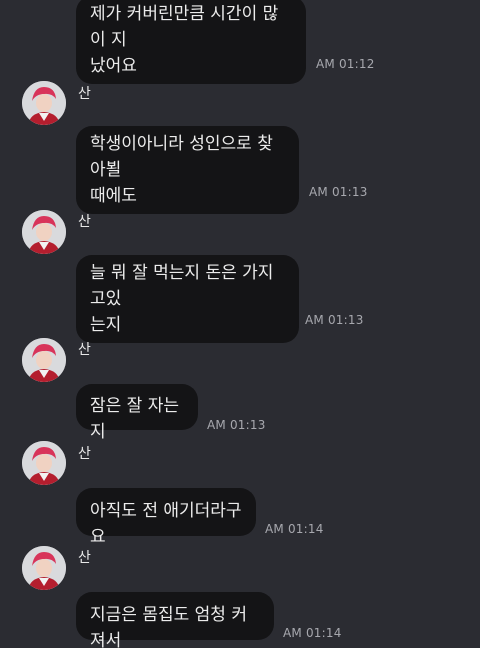 The image size is (480, 648). I want to click on message-bubble: 잠은 잘 자는지, so click(137, 413).